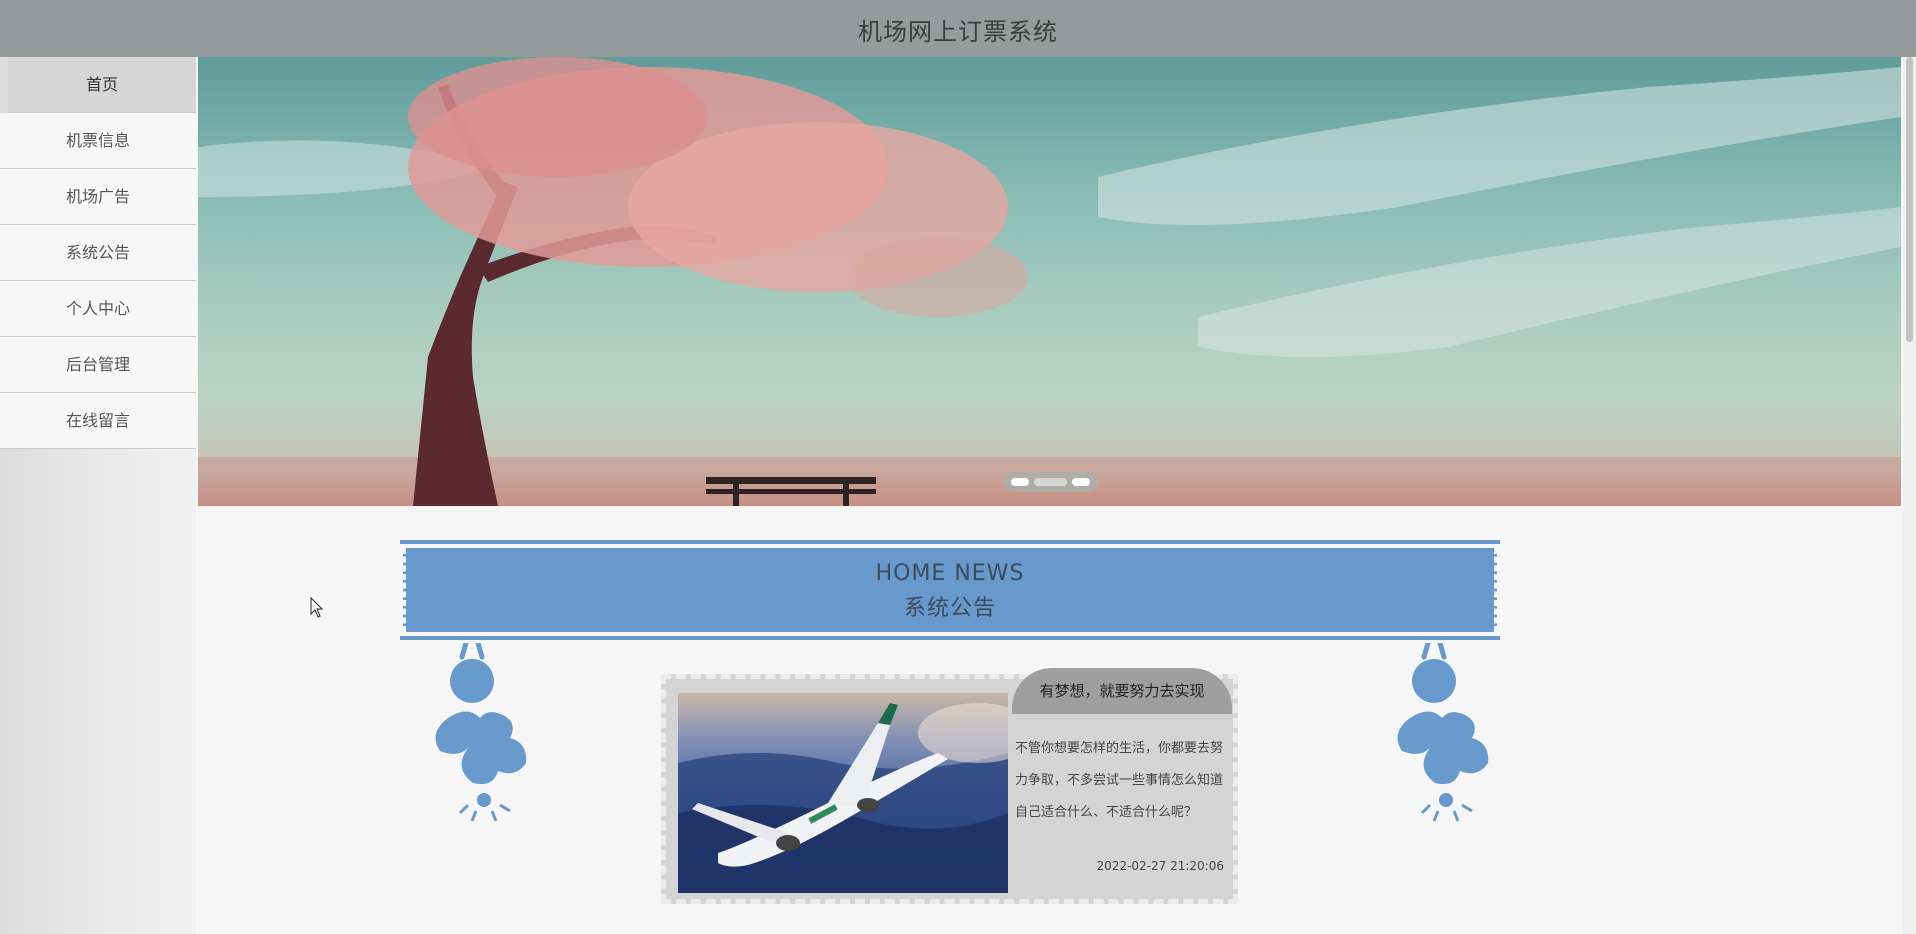 The height and width of the screenshot is (934, 1916). Describe the element at coordinates (1443, 732) in the screenshot. I see `right-mascot-icon` at that location.